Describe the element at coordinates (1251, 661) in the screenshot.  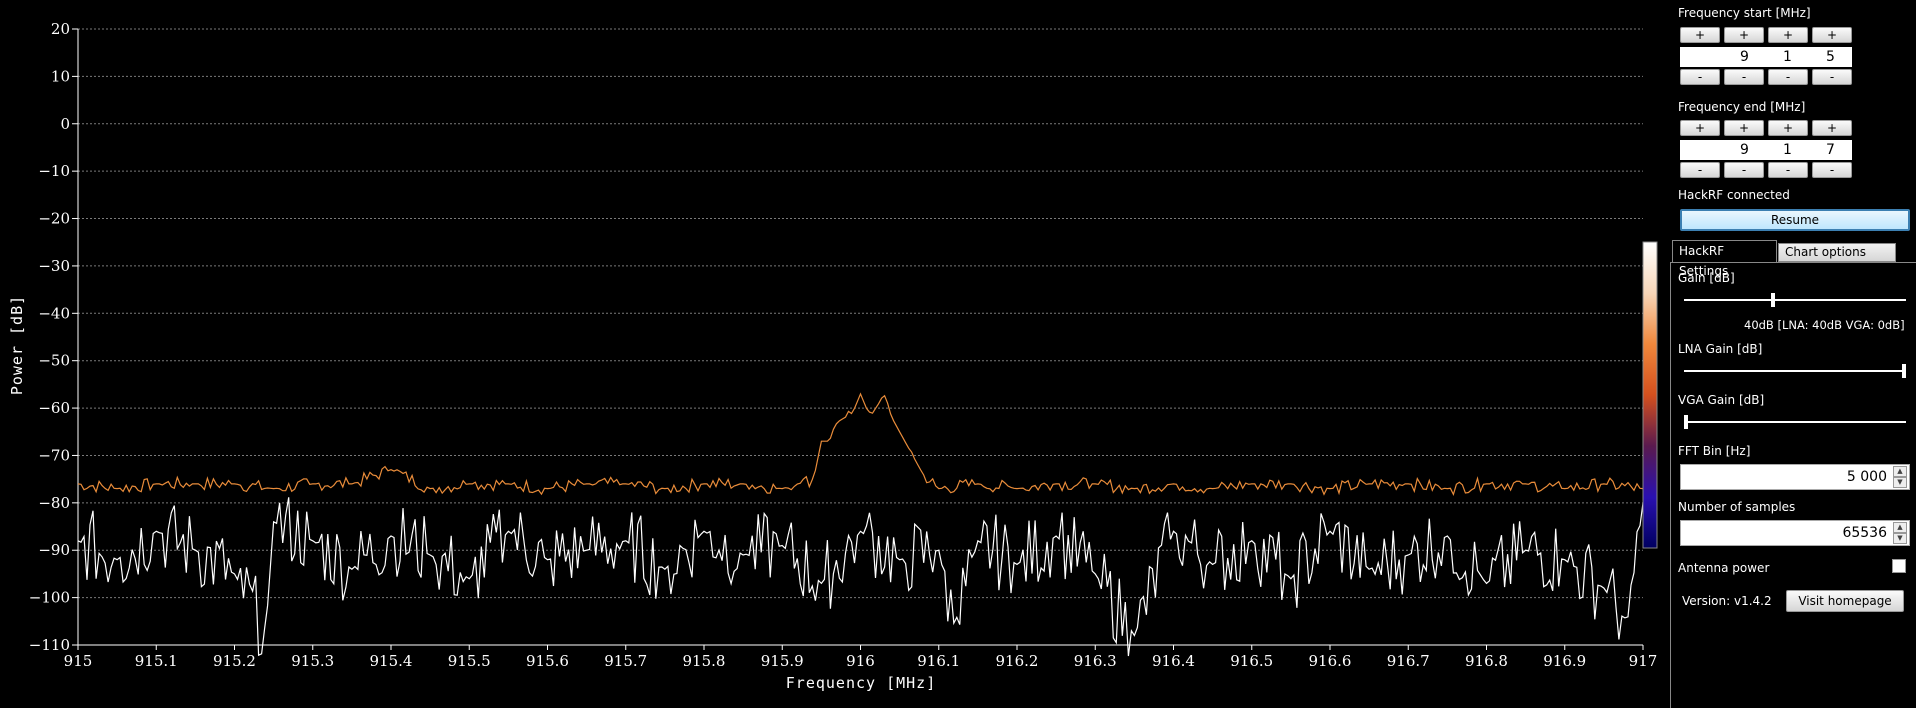
I see `x-tick-label: 916.5` at that location.